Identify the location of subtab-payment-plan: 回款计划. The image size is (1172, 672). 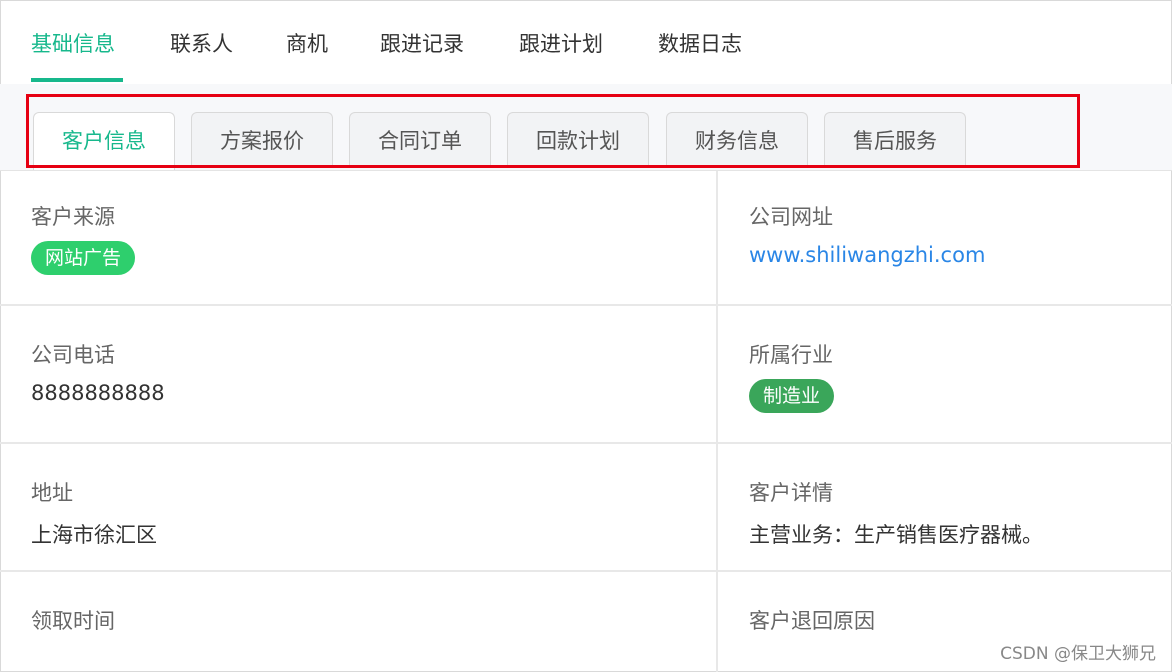
(578, 140).